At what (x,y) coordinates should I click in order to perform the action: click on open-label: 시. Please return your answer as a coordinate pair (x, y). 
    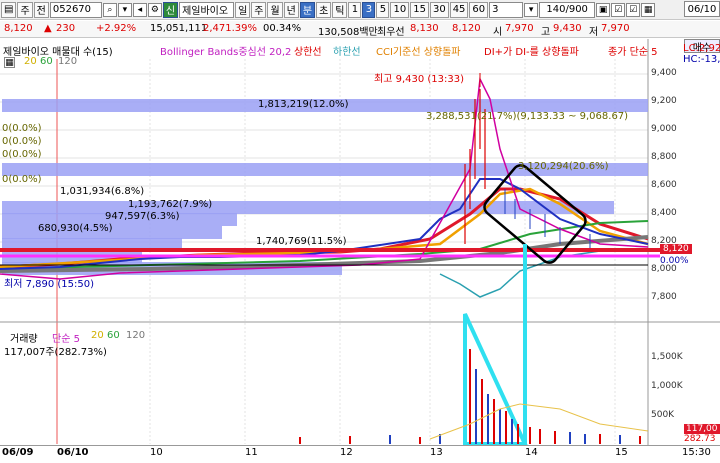
    Looking at the image, I should click on (498, 32).